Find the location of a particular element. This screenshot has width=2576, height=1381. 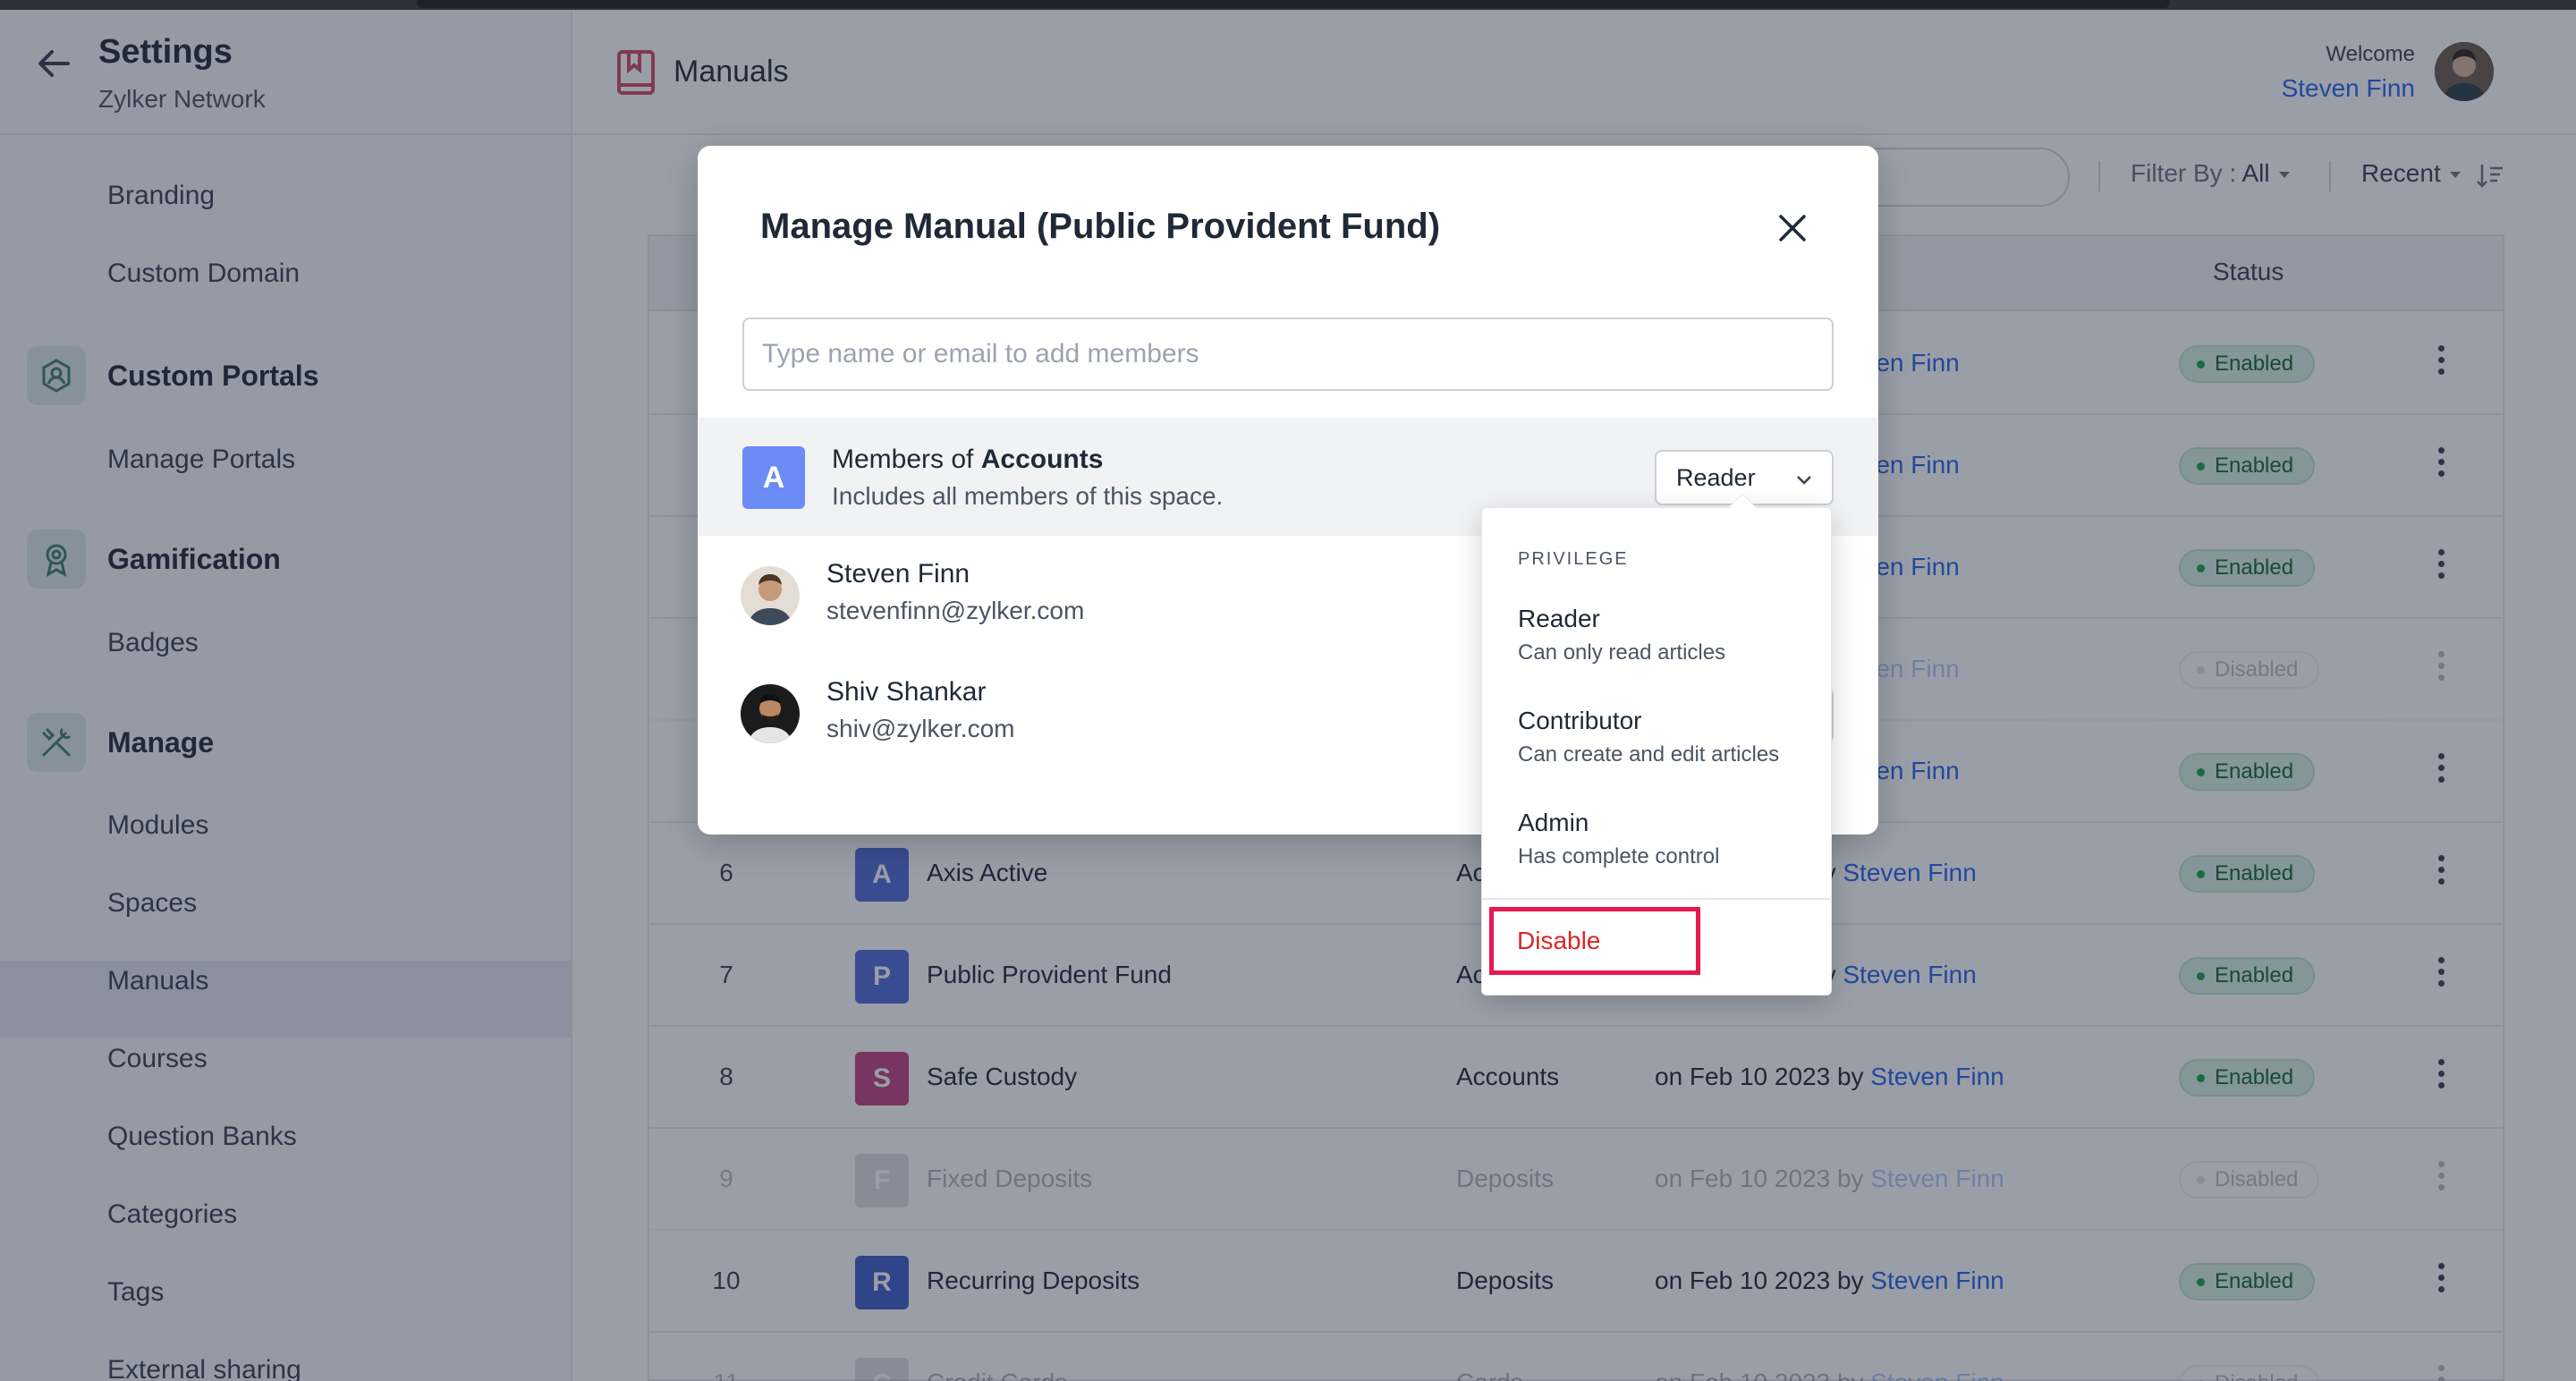

member-name: Shiv Shankar is located at coordinates (906, 692).